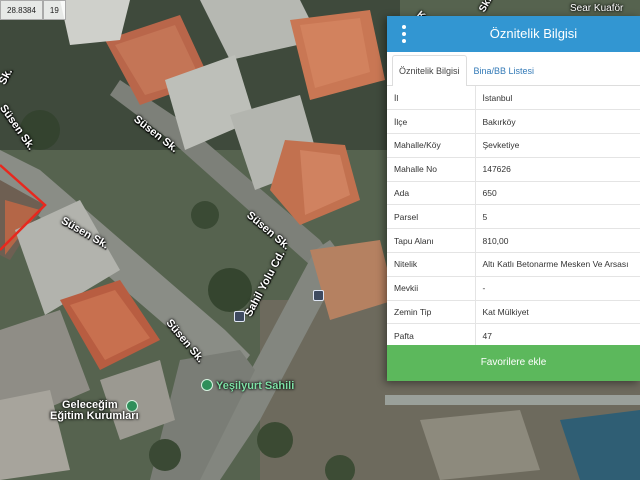 This screenshot has width=640, height=480. Describe the element at coordinates (596, 8) in the screenshot. I see `poi-shop-label: Sear Kuaför` at that location.